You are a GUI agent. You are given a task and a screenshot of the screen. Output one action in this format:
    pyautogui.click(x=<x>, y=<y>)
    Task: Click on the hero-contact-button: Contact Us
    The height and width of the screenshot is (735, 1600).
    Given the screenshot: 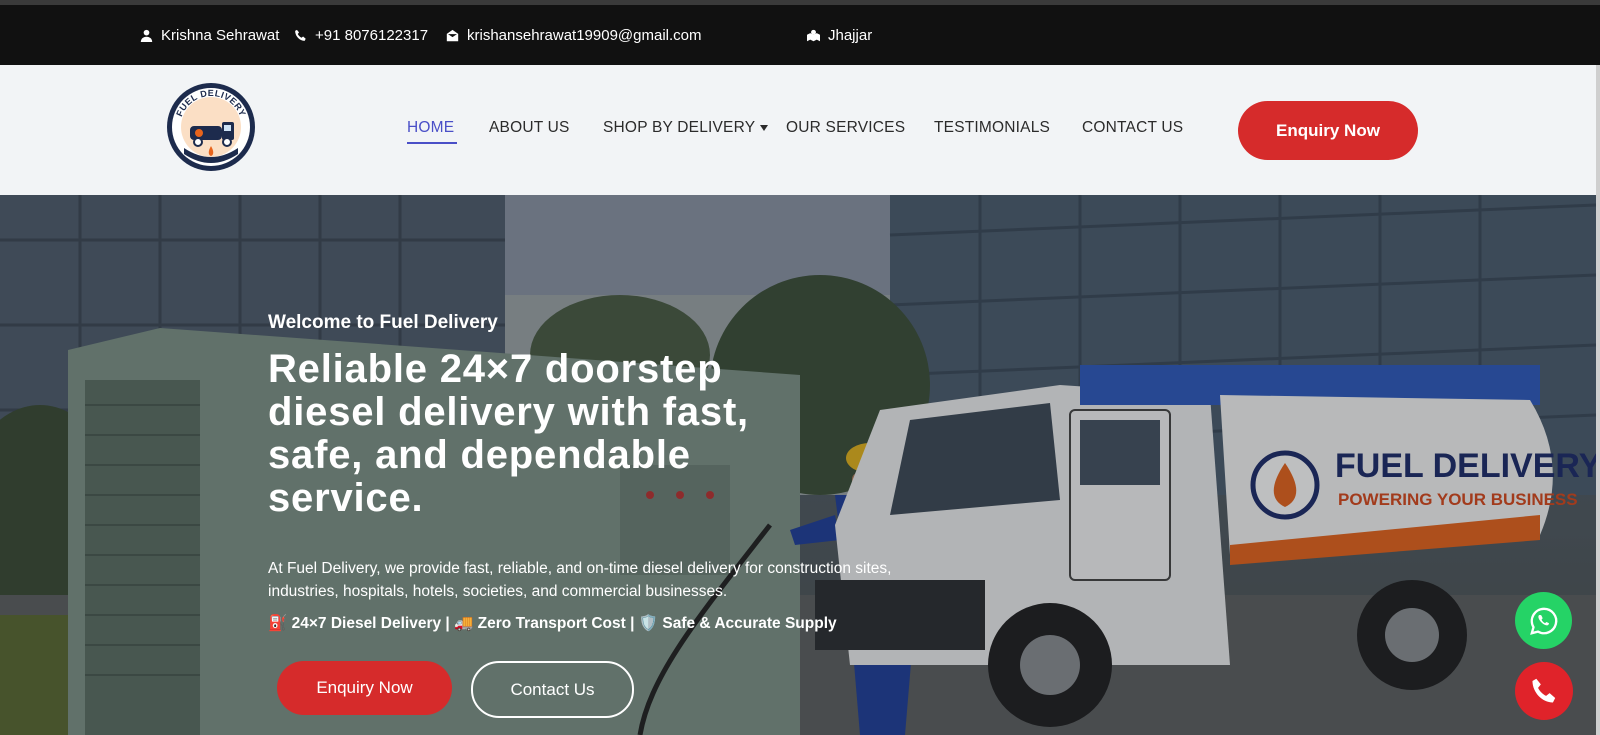 What is the action you would take?
    pyautogui.click(x=552, y=689)
    